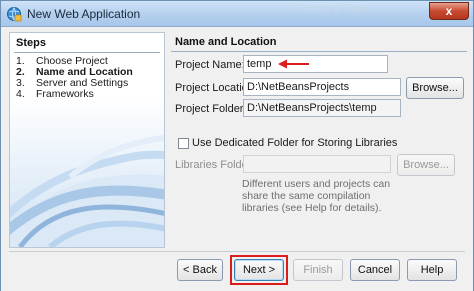 Image resolution: width=474 pixels, height=291 pixels. I want to click on libraries-folder-input, so click(317, 164).